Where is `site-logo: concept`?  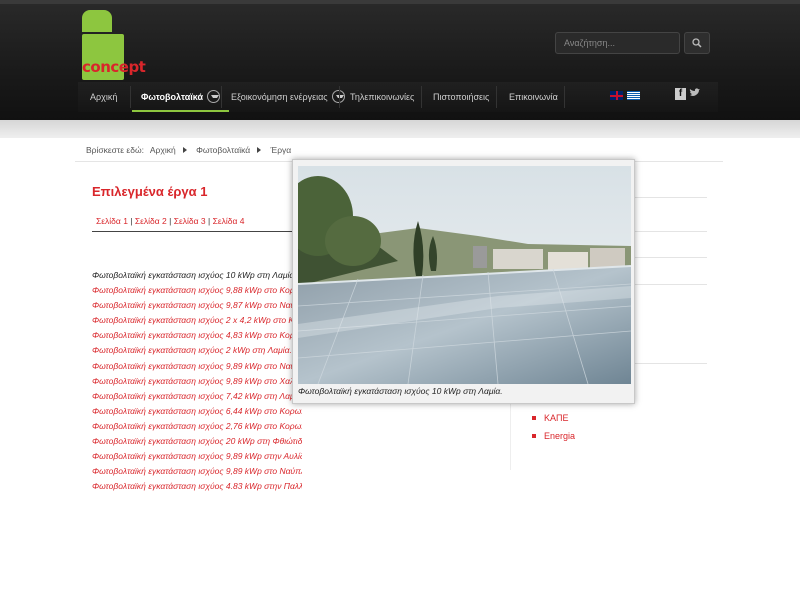 site-logo: concept is located at coordinates (115, 44).